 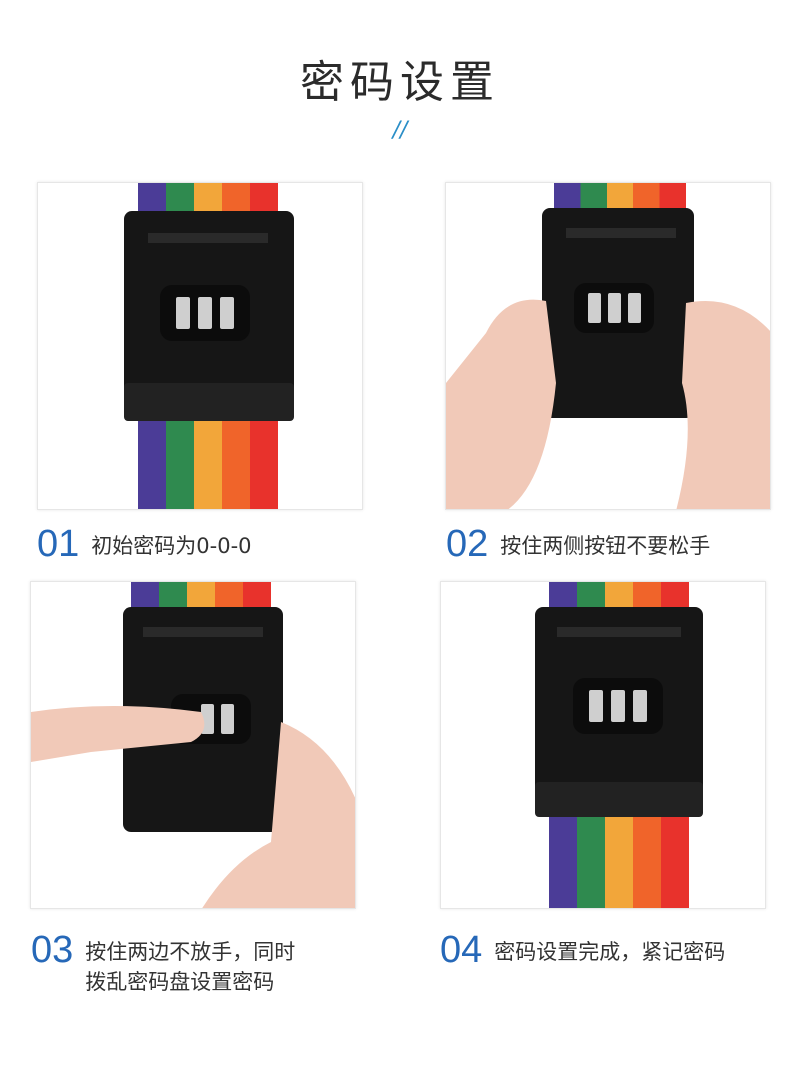 I want to click on step-caption-3: 03 按住两边不放手，同时 拨乱密码盘设置密码, so click(x=163, y=964).